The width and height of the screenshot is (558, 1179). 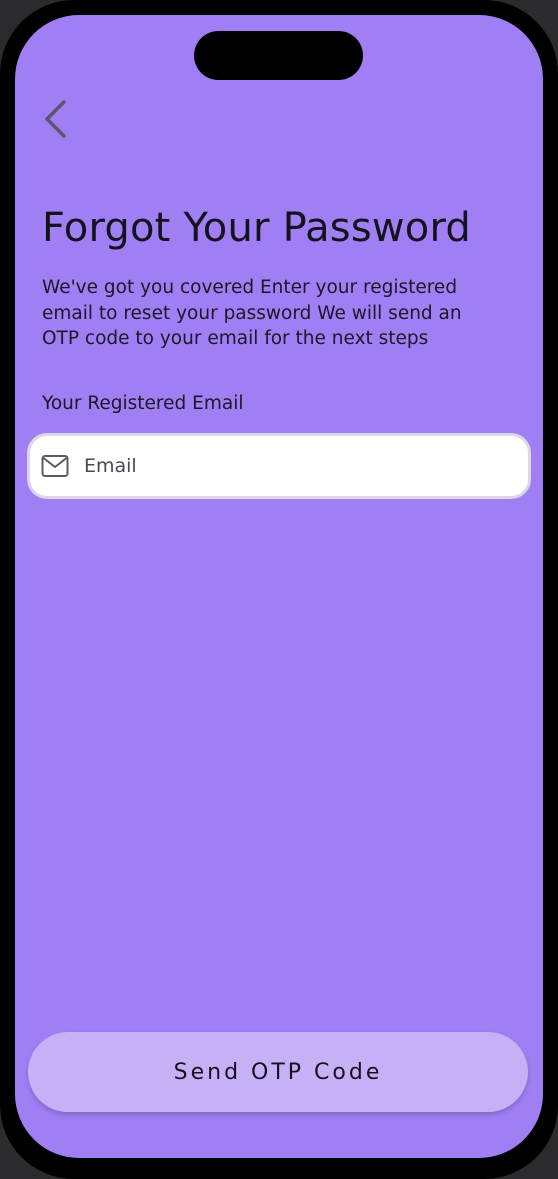 I want to click on email-field, so click(x=279, y=466).